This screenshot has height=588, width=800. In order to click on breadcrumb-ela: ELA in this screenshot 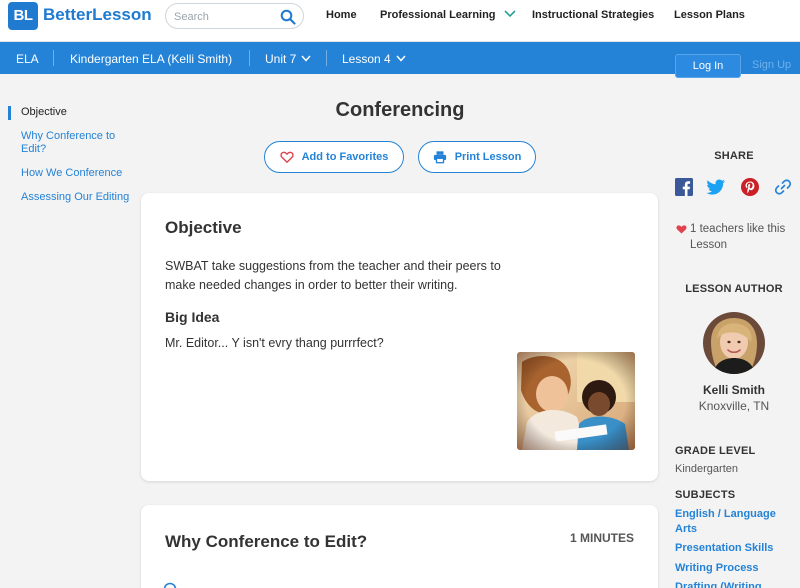, I will do `click(27, 59)`.